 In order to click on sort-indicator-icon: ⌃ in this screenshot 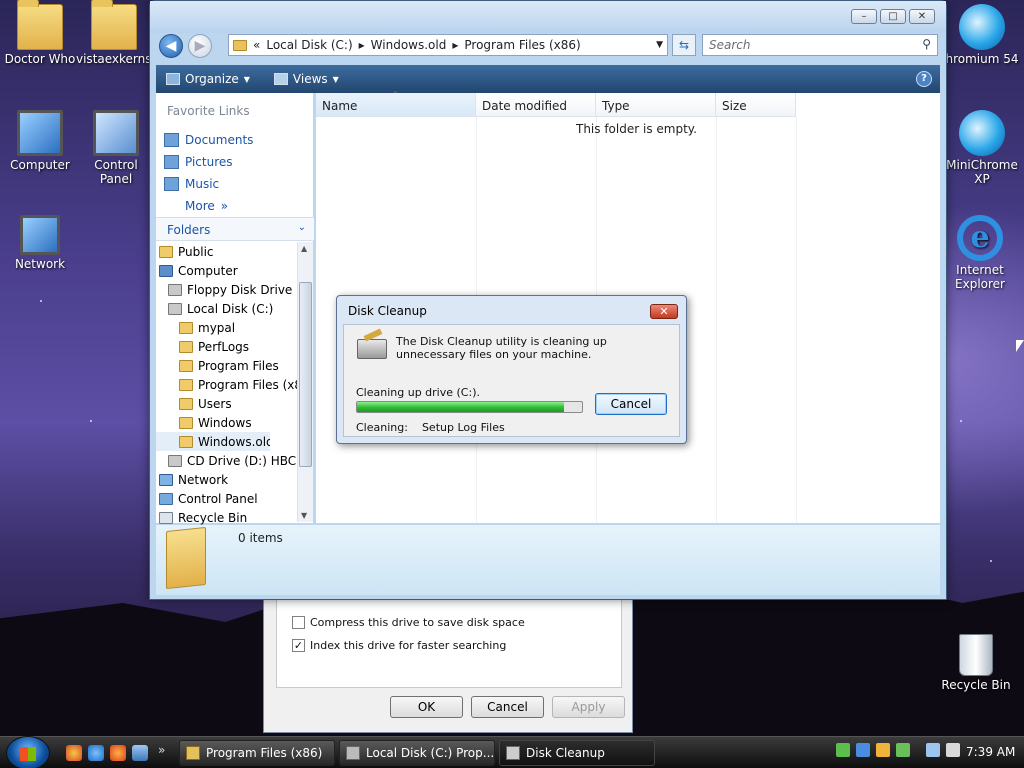, I will do `click(395, 94)`.